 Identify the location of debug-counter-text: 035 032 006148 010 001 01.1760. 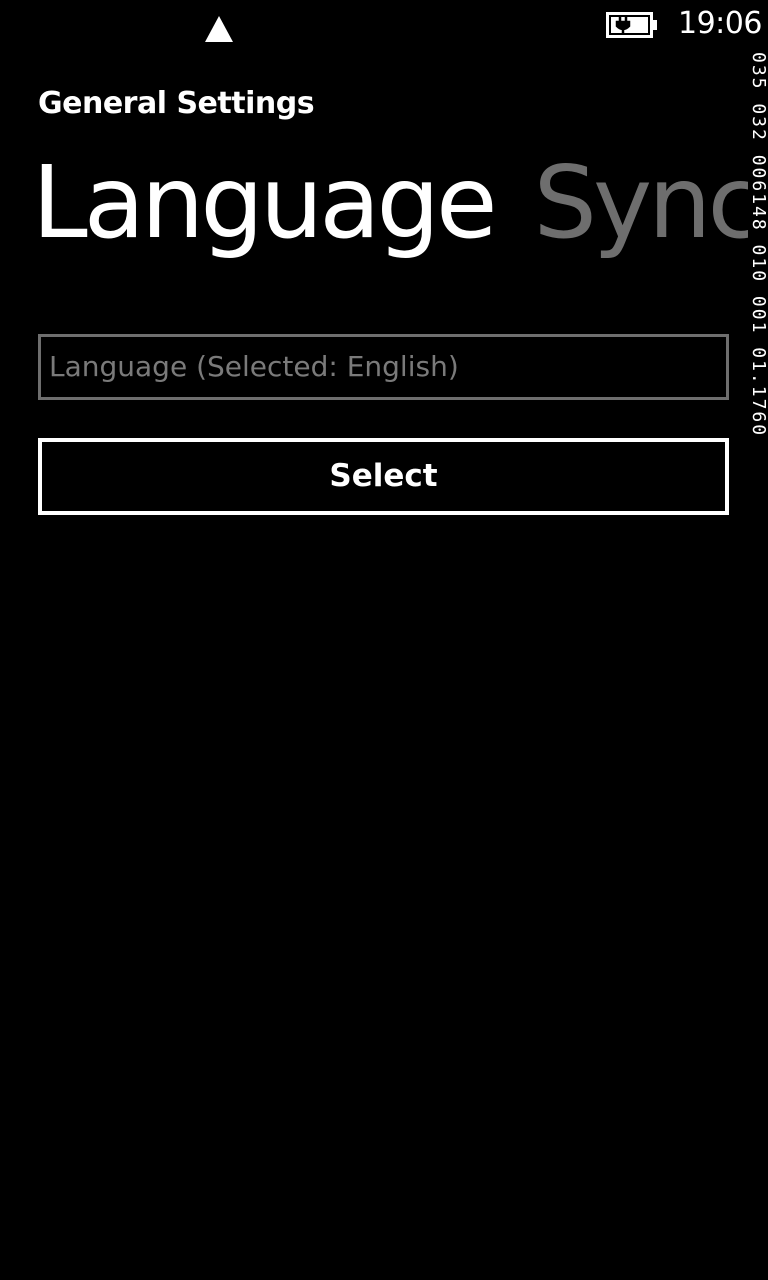
(758, 245).